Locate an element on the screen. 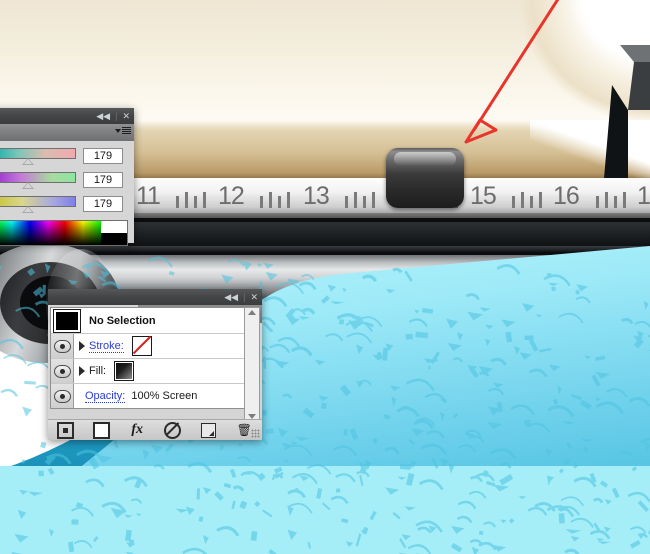  trash-icon: 🗑 is located at coordinates (244, 430).